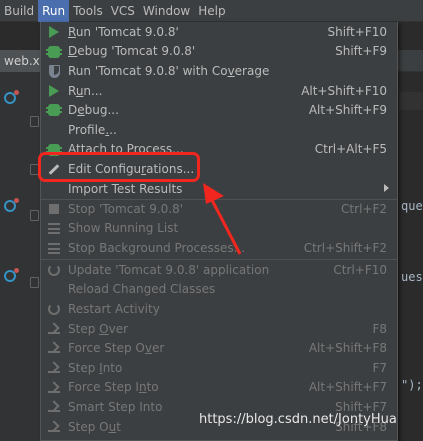  Describe the element at coordinates (222, 219) in the screenshot. I see `annotation-arrow-icon` at that location.